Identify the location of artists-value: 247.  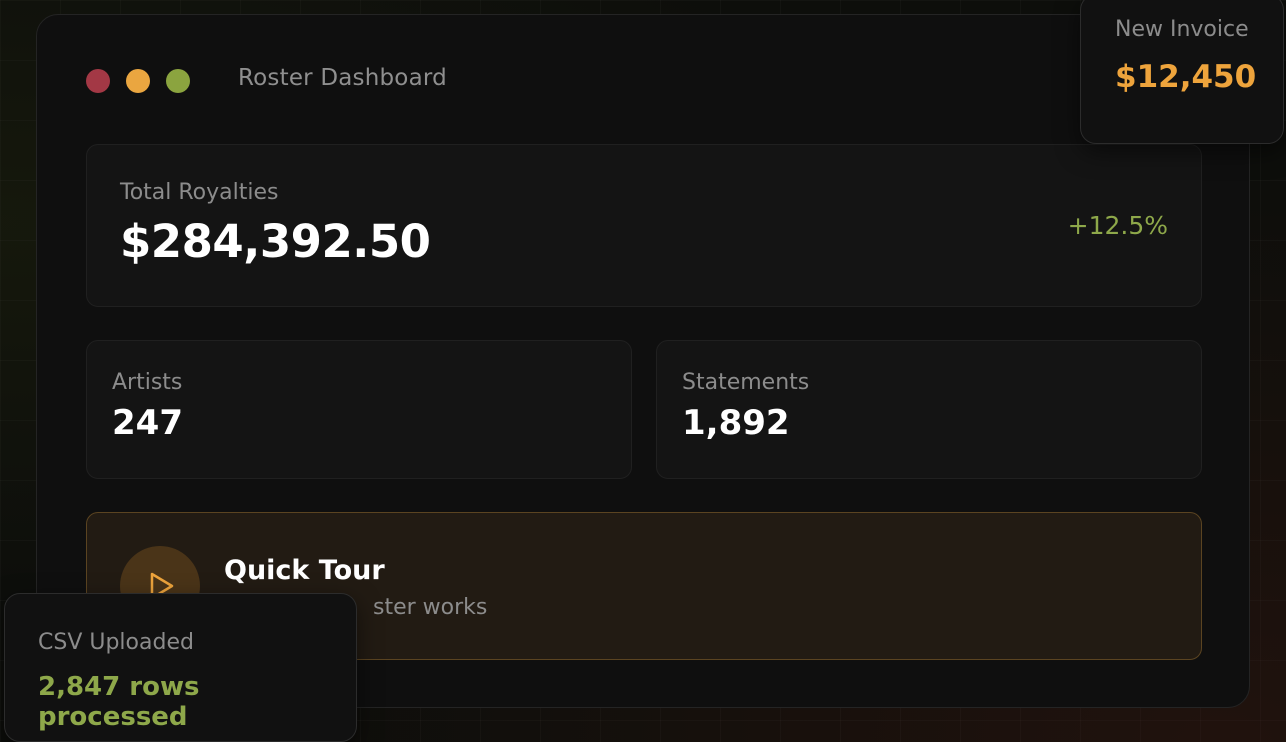
(147, 423).